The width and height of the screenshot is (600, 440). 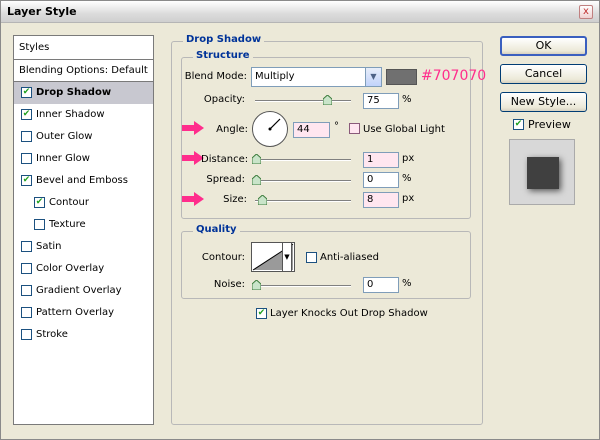 What do you see at coordinates (381, 285) in the screenshot?
I see `noise-field: 0` at bounding box center [381, 285].